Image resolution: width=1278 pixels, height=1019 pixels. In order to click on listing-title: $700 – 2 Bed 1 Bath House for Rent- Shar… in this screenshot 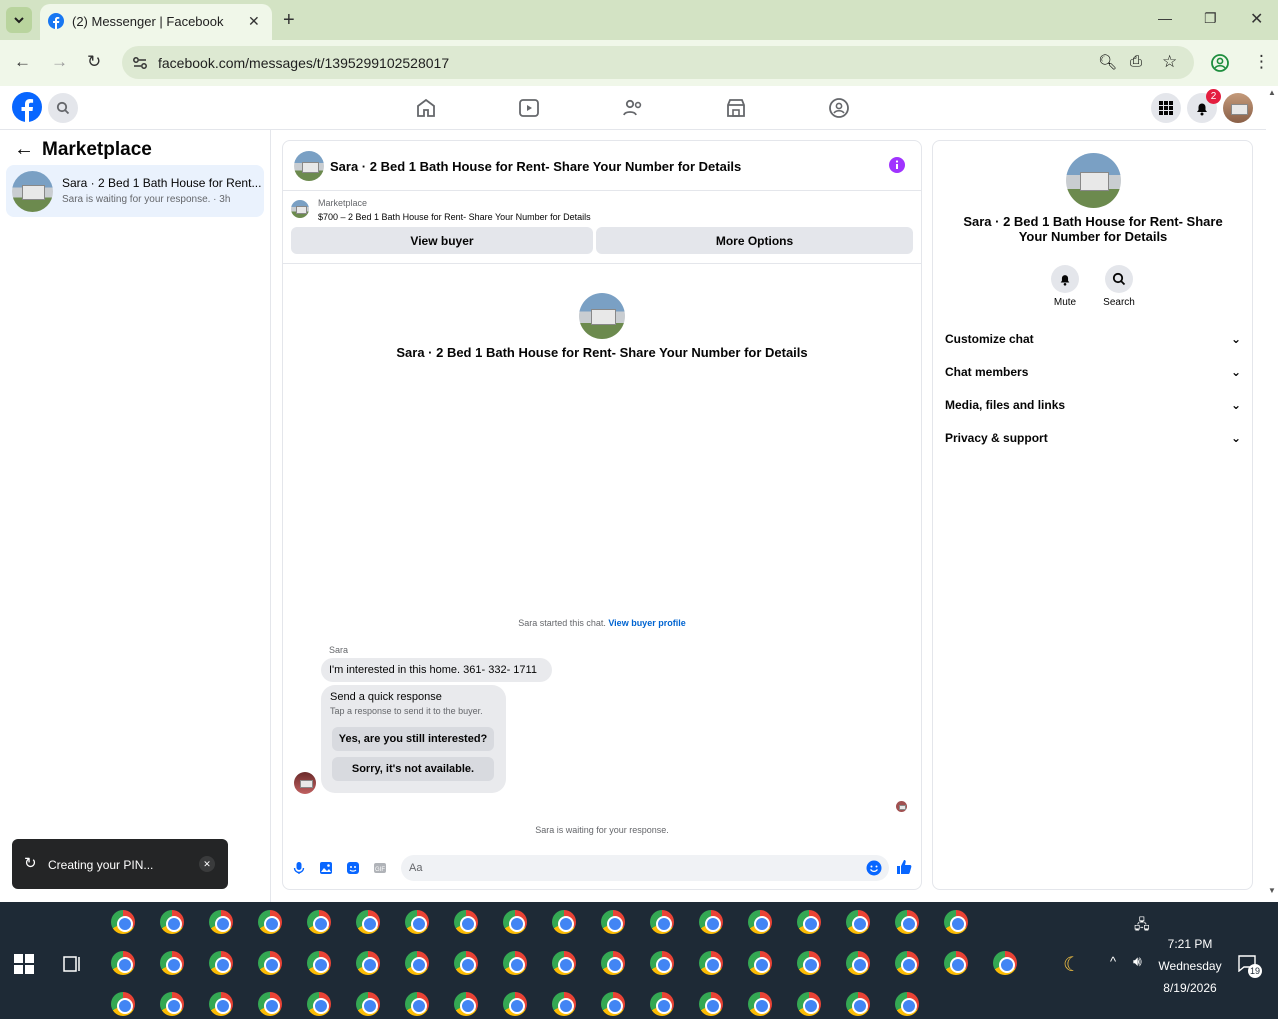, I will do `click(454, 217)`.